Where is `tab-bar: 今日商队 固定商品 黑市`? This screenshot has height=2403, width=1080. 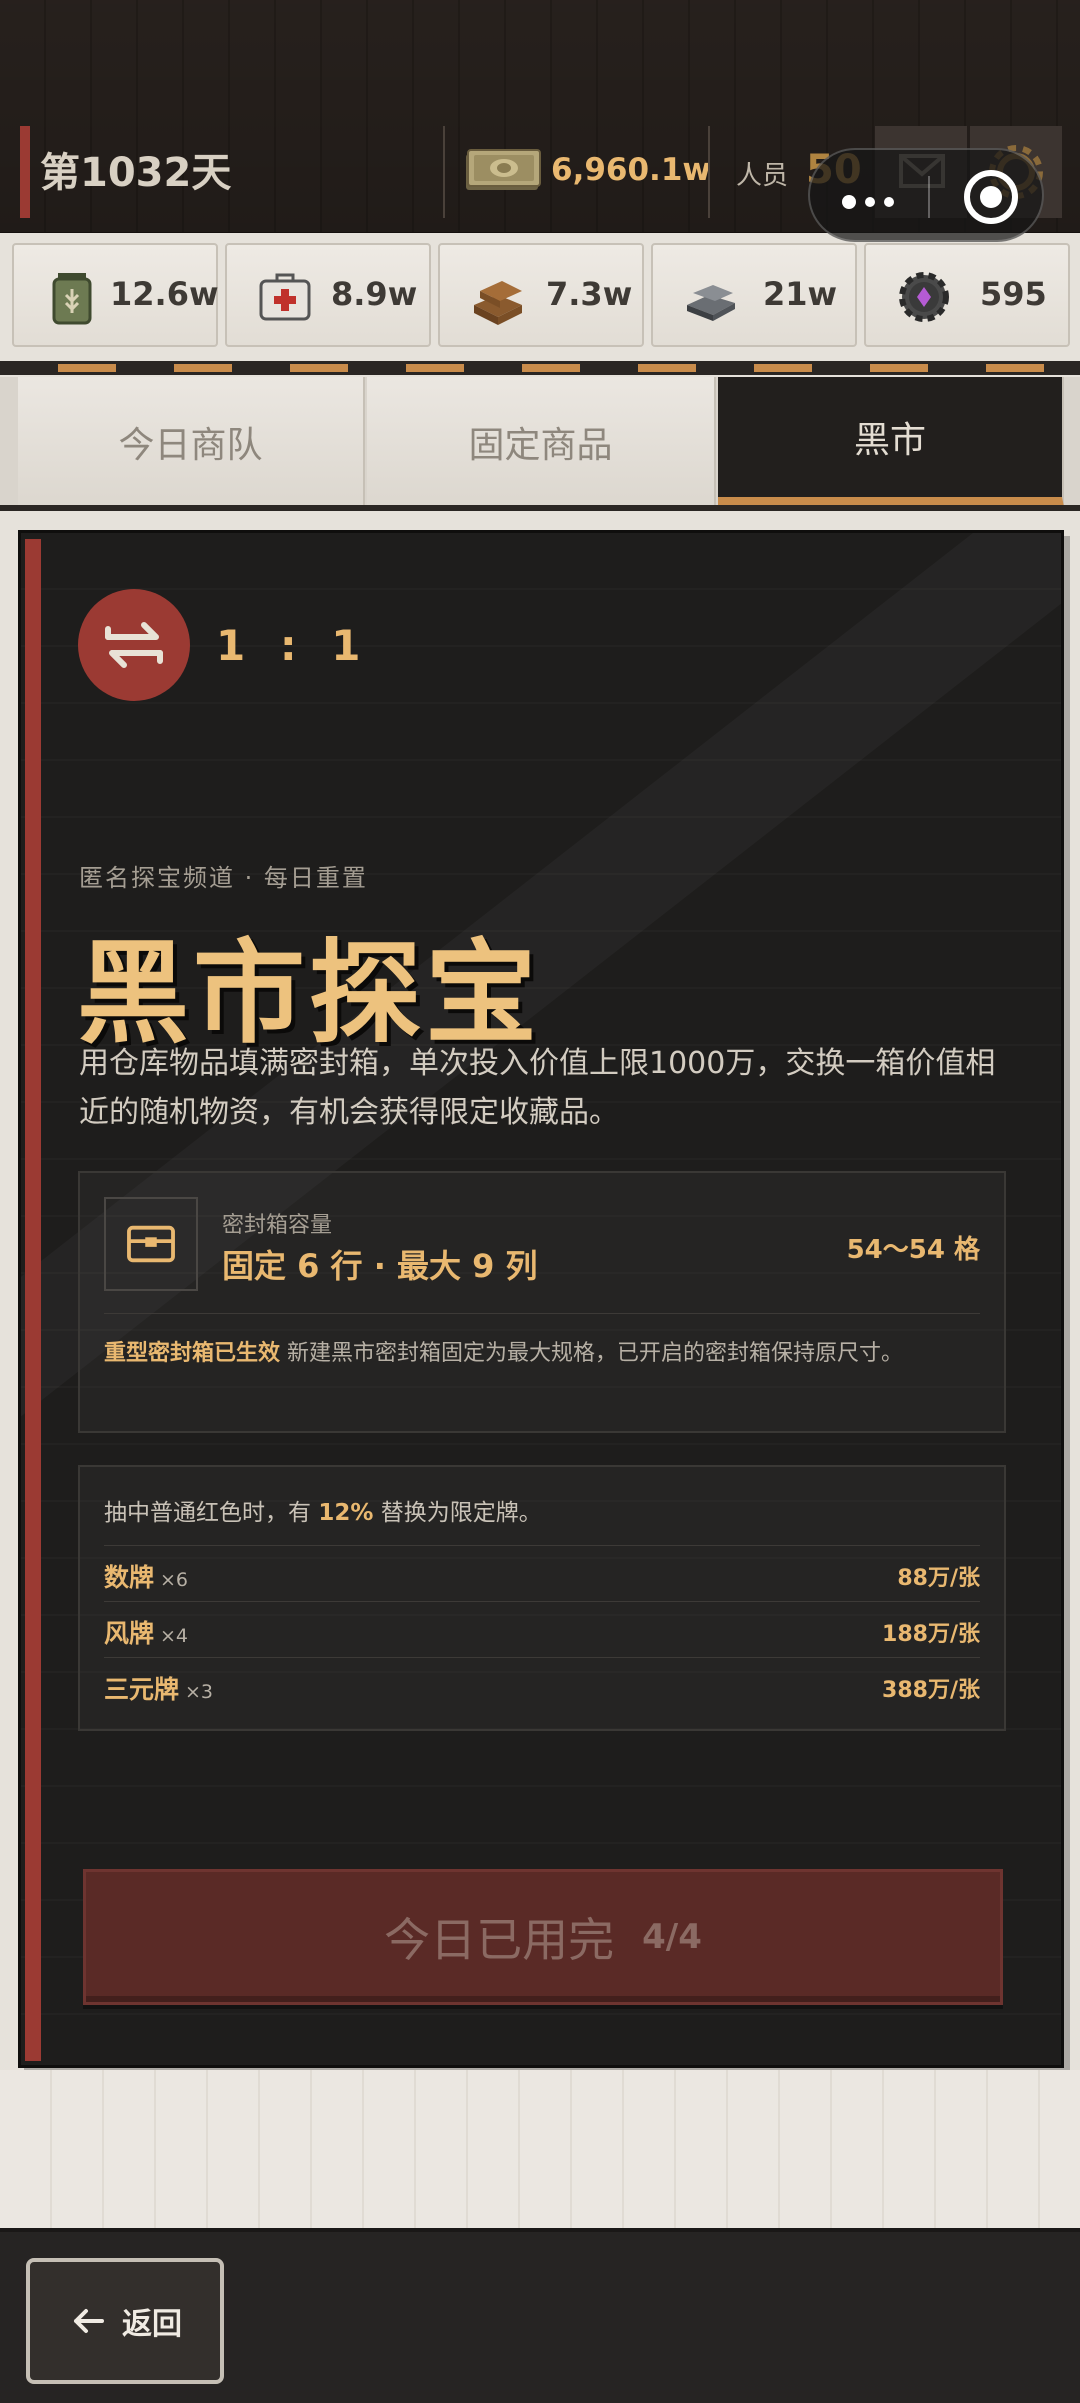
tab-bar: 今日商队 固定商品 黑市 is located at coordinates (540, 443).